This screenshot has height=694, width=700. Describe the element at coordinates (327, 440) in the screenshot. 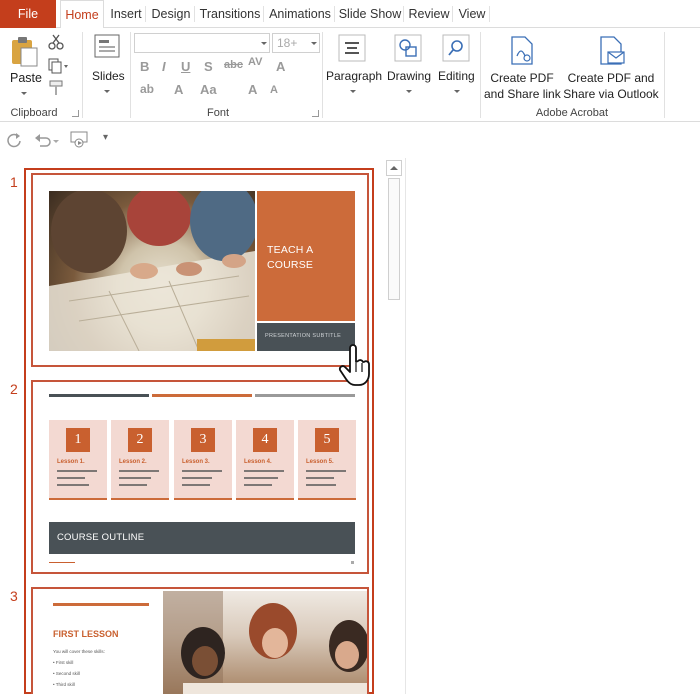

I see `lesson-number: 5` at that location.